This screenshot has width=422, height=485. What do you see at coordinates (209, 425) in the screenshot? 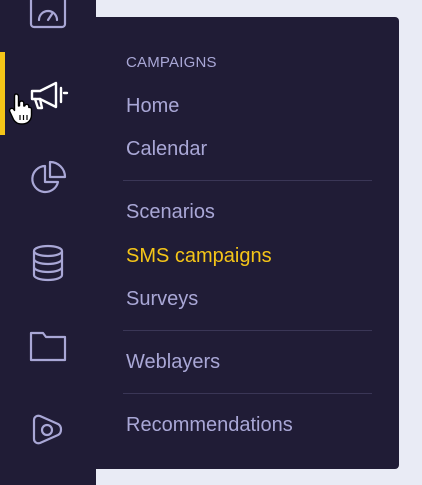
I see `menu-item-recommendations: Recommendations` at bounding box center [209, 425].